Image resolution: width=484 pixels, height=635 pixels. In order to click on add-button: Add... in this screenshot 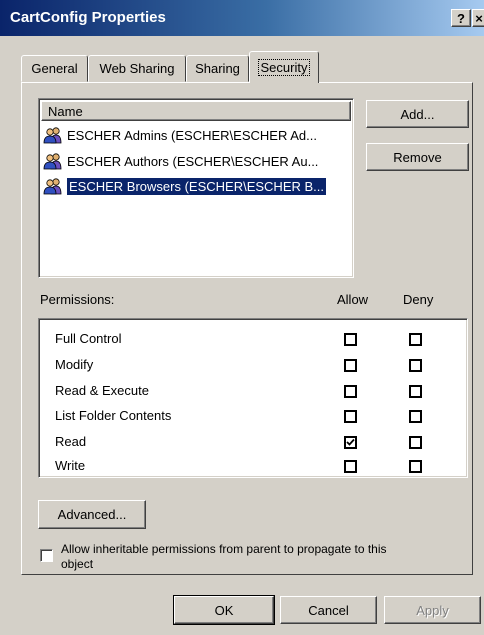, I will do `click(417, 114)`.